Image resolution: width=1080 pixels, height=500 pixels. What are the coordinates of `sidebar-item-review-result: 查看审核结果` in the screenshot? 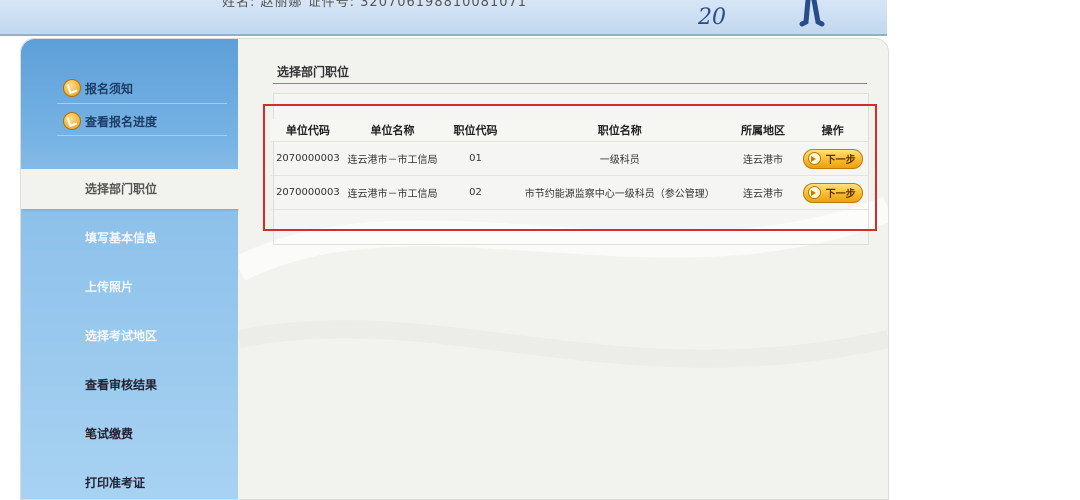 It's located at (129, 385).